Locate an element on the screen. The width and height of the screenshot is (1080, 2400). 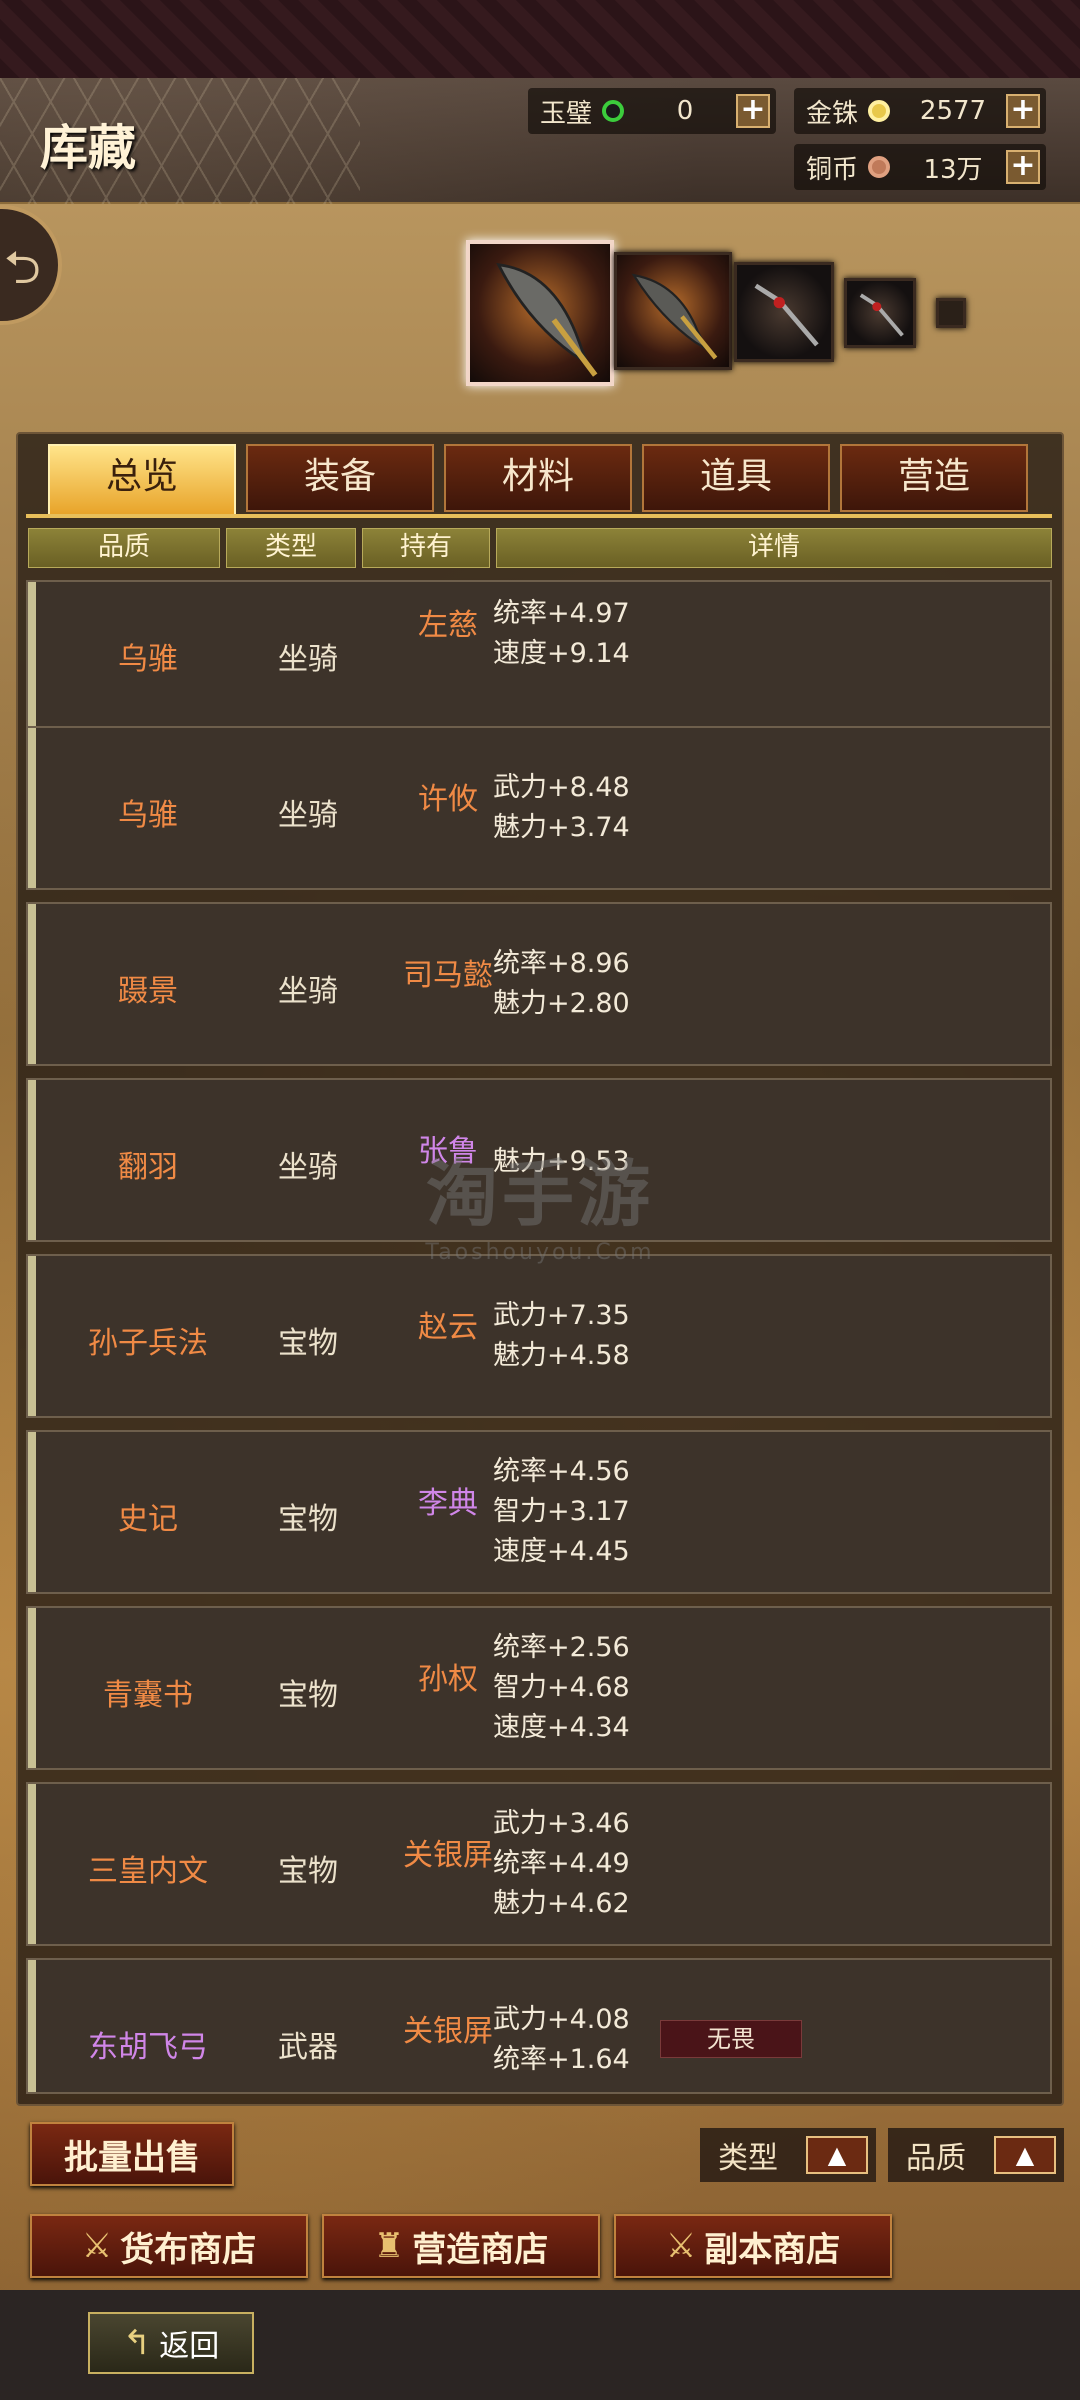
item-stats: 统率+4.56 智力+3.17 速度+4.45 is located at coordinates (561, 1512).